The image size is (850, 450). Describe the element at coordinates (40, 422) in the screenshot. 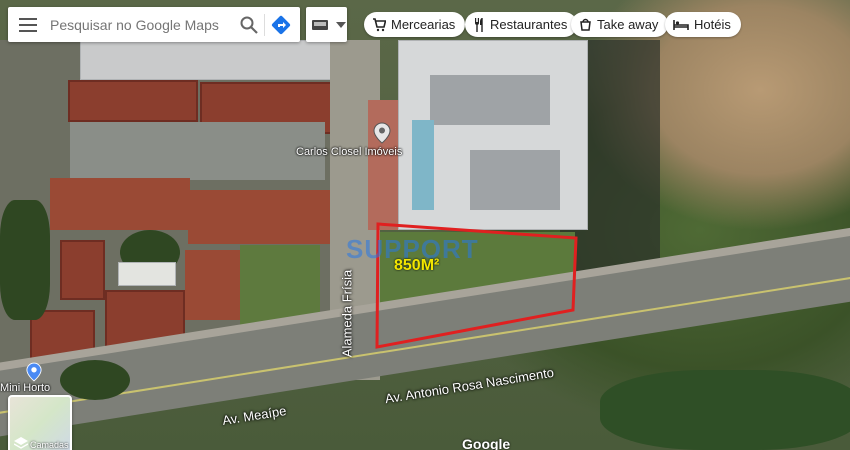

I see `layers-toggle: Camadas` at that location.